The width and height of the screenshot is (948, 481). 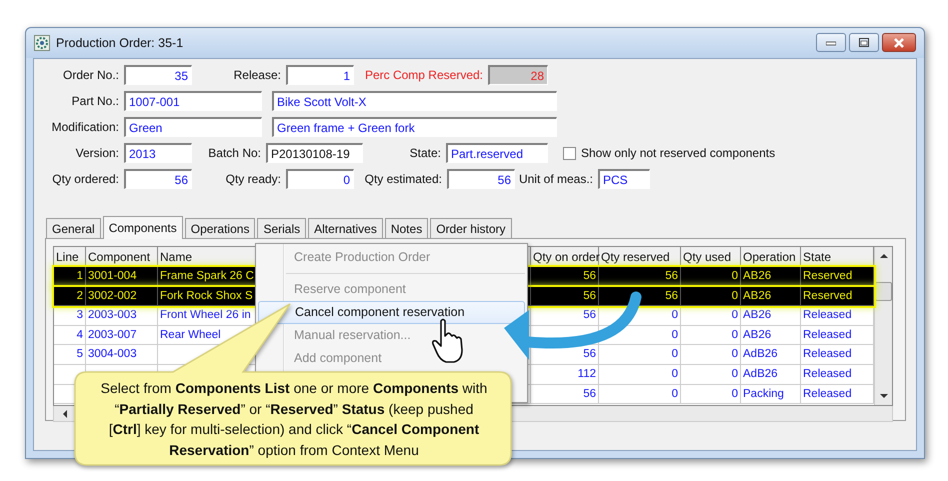 What do you see at coordinates (884, 396) in the screenshot?
I see `scroll-down-icon` at bounding box center [884, 396].